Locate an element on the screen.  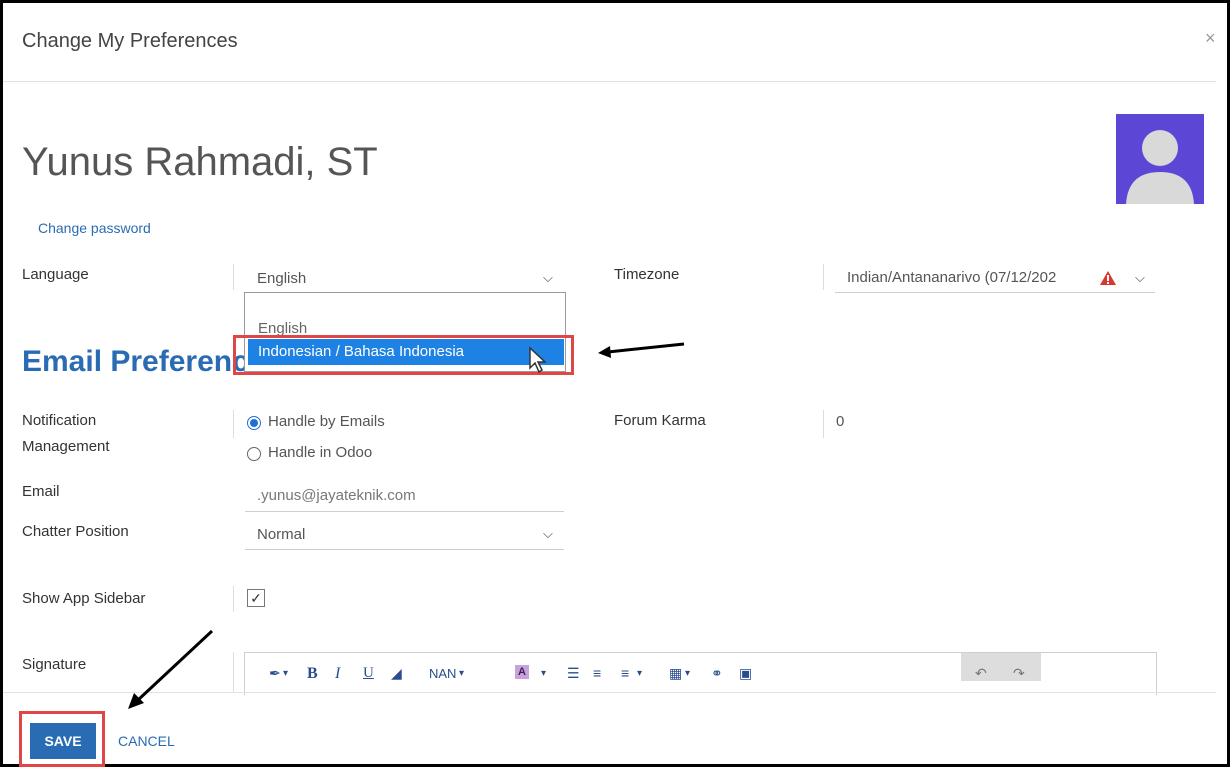
align-icon: ≡ is located at coordinates (625, 673).